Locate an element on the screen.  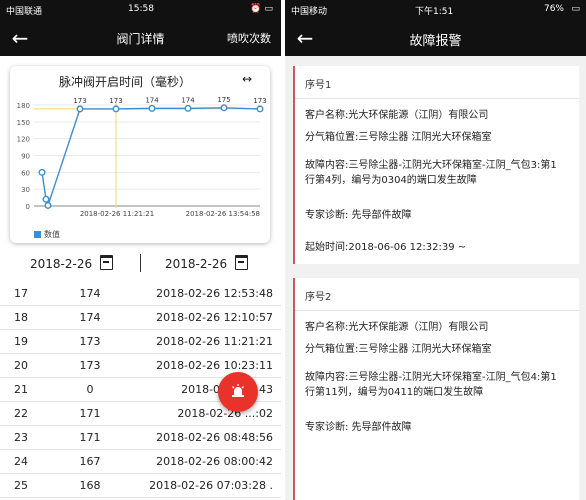
date-filter-bar: 2018-2-26 2018-2-26 is located at coordinates (140, 264).